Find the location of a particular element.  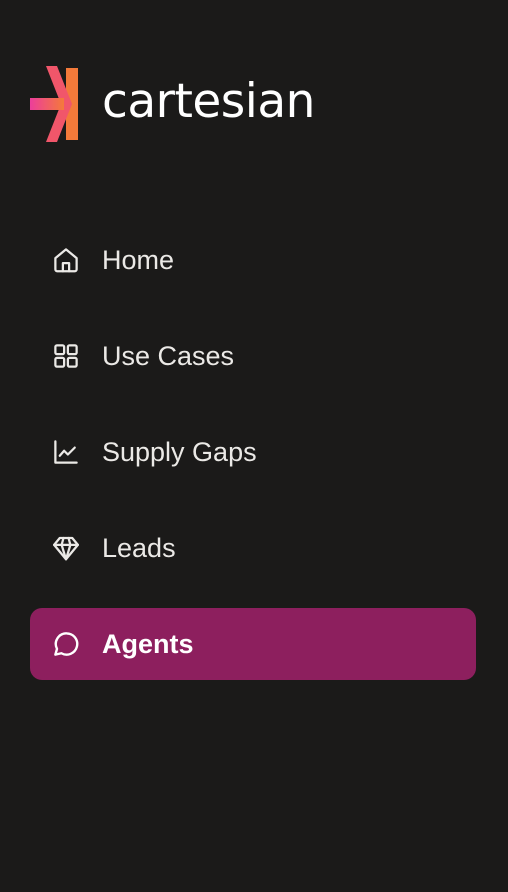

nav-item-home: Home is located at coordinates (253, 260).